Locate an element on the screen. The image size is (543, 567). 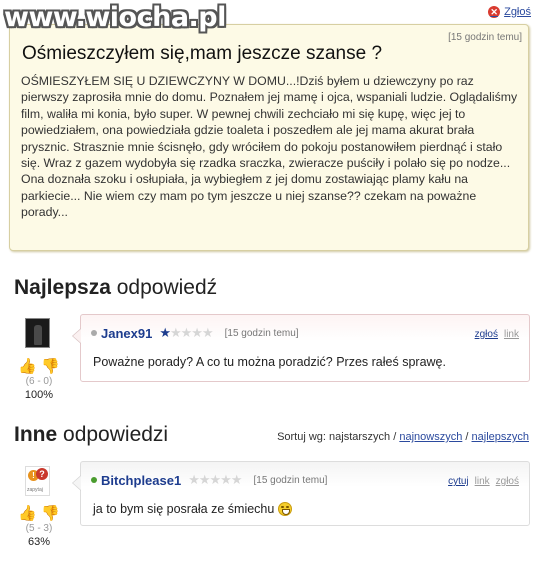
other-answers-heading: Inne odpowiedzi is located at coordinates (91, 435).